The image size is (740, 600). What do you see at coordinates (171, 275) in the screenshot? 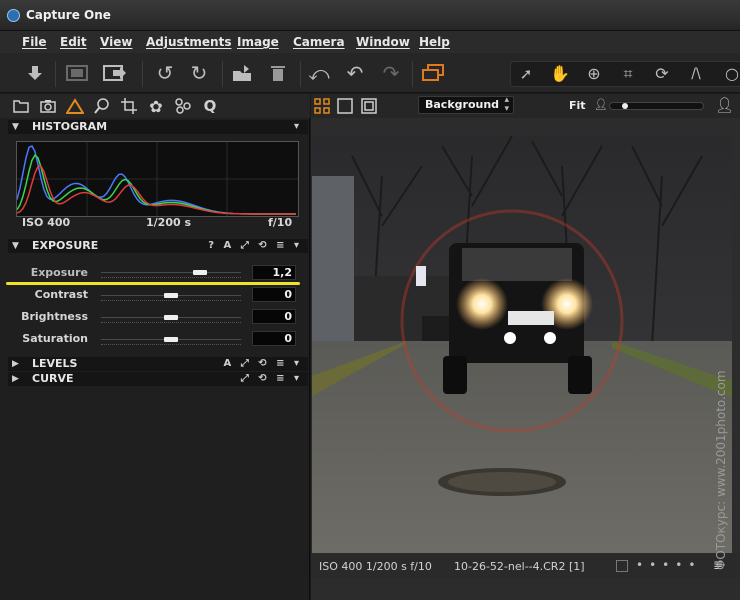
I see `exposure-slider` at bounding box center [171, 275].